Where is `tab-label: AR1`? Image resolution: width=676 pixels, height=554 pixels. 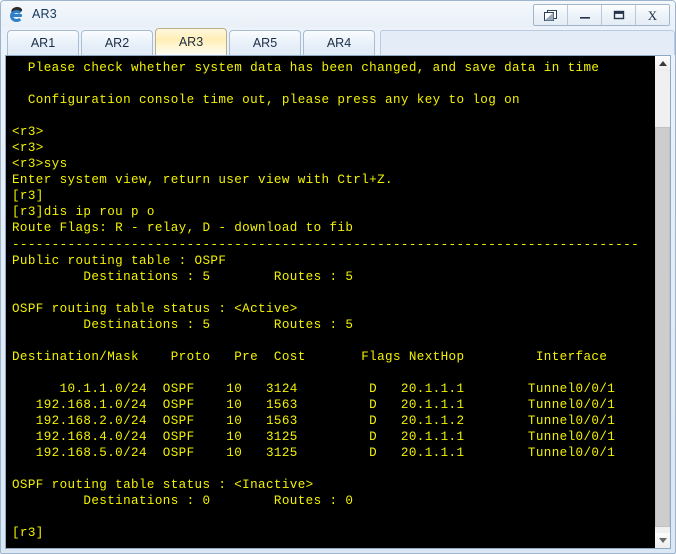 tab-label: AR1 is located at coordinates (43, 43).